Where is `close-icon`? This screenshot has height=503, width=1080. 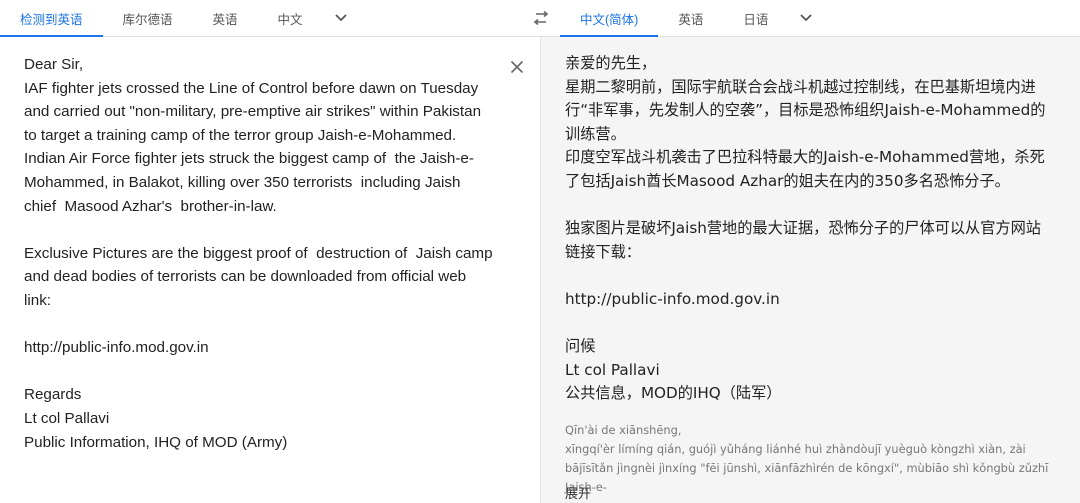 close-icon is located at coordinates (517, 67).